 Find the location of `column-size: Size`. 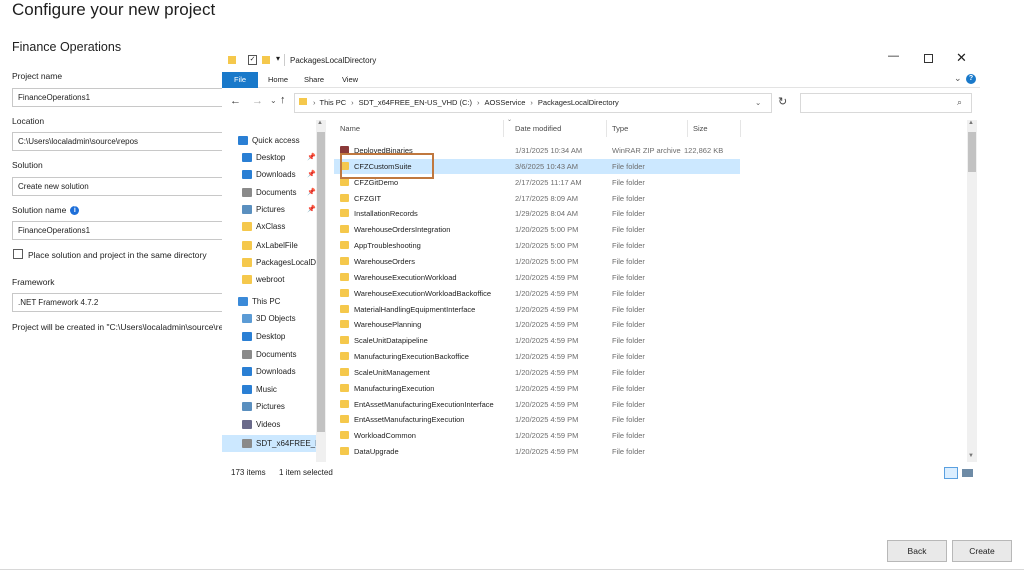

column-size: Size is located at coordinates (700, 128).